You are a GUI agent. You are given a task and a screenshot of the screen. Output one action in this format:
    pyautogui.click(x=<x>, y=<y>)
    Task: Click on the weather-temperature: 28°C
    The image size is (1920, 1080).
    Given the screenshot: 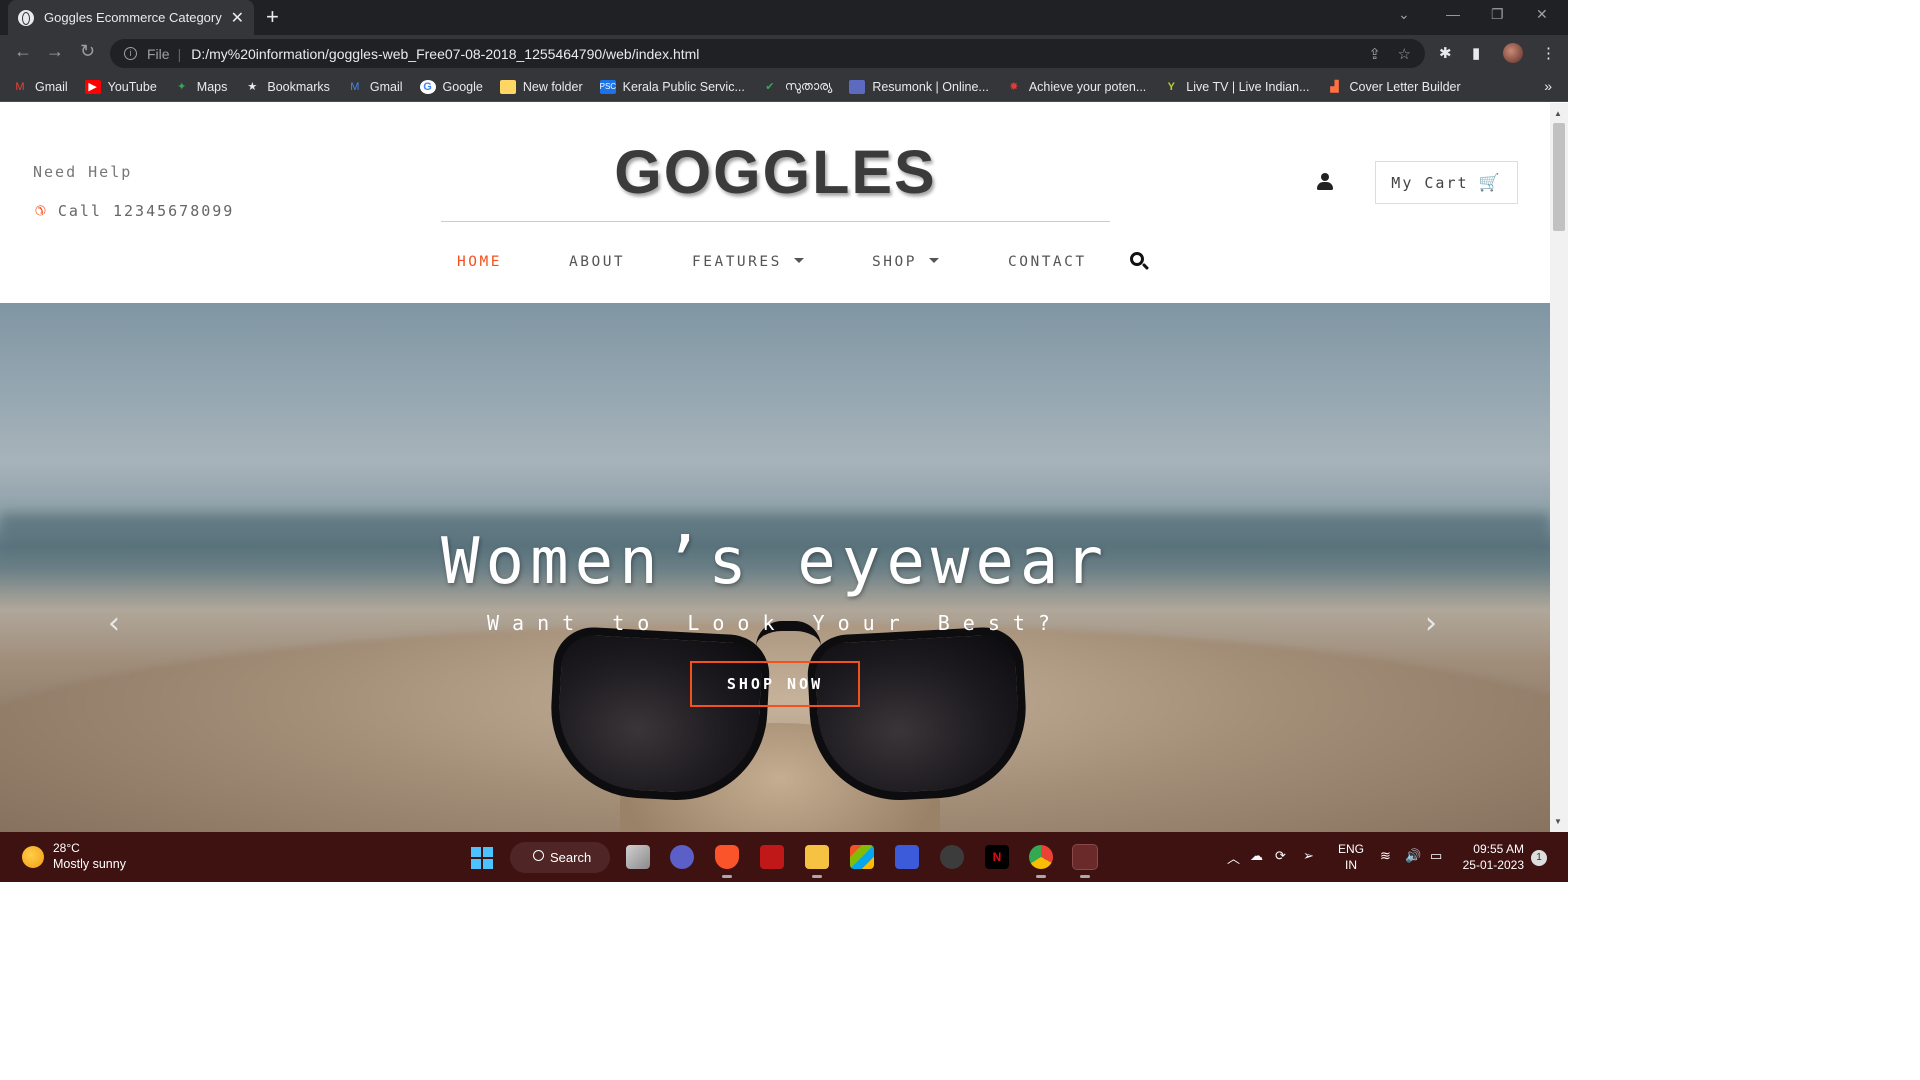 What is the action you would take?
    pyautogui.click(x=66, y=848)
    